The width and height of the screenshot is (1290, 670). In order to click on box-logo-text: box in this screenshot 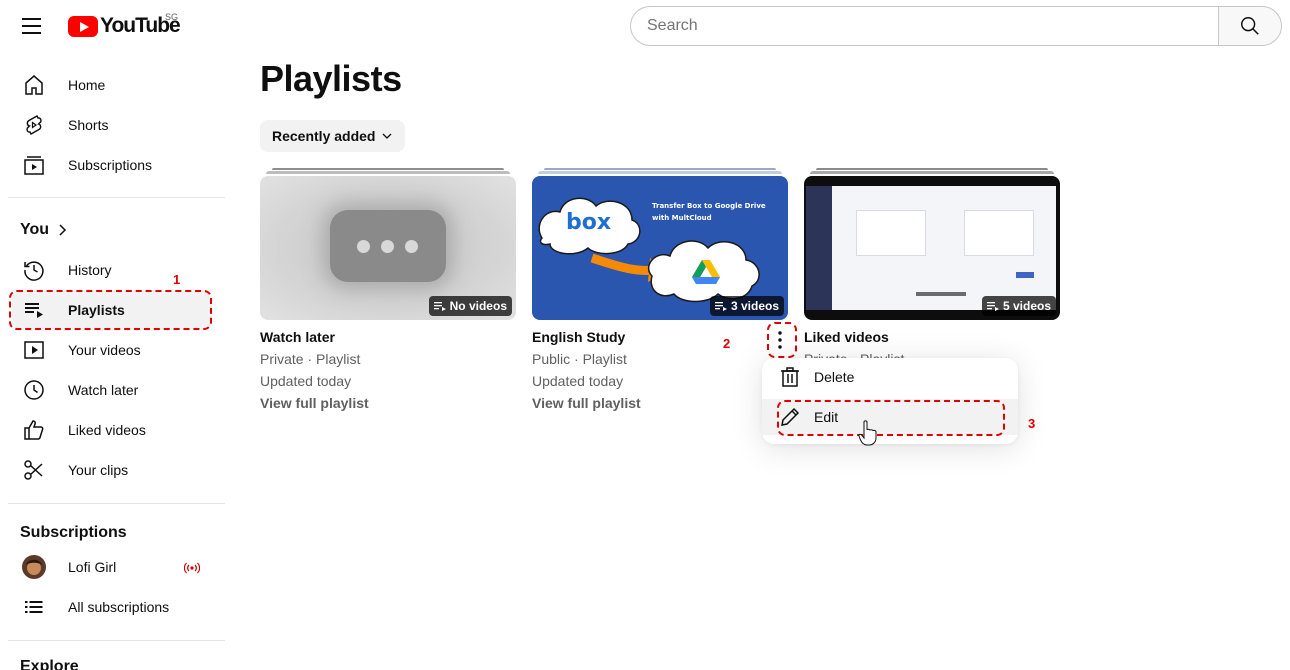, I will do `click(589, 222)`.